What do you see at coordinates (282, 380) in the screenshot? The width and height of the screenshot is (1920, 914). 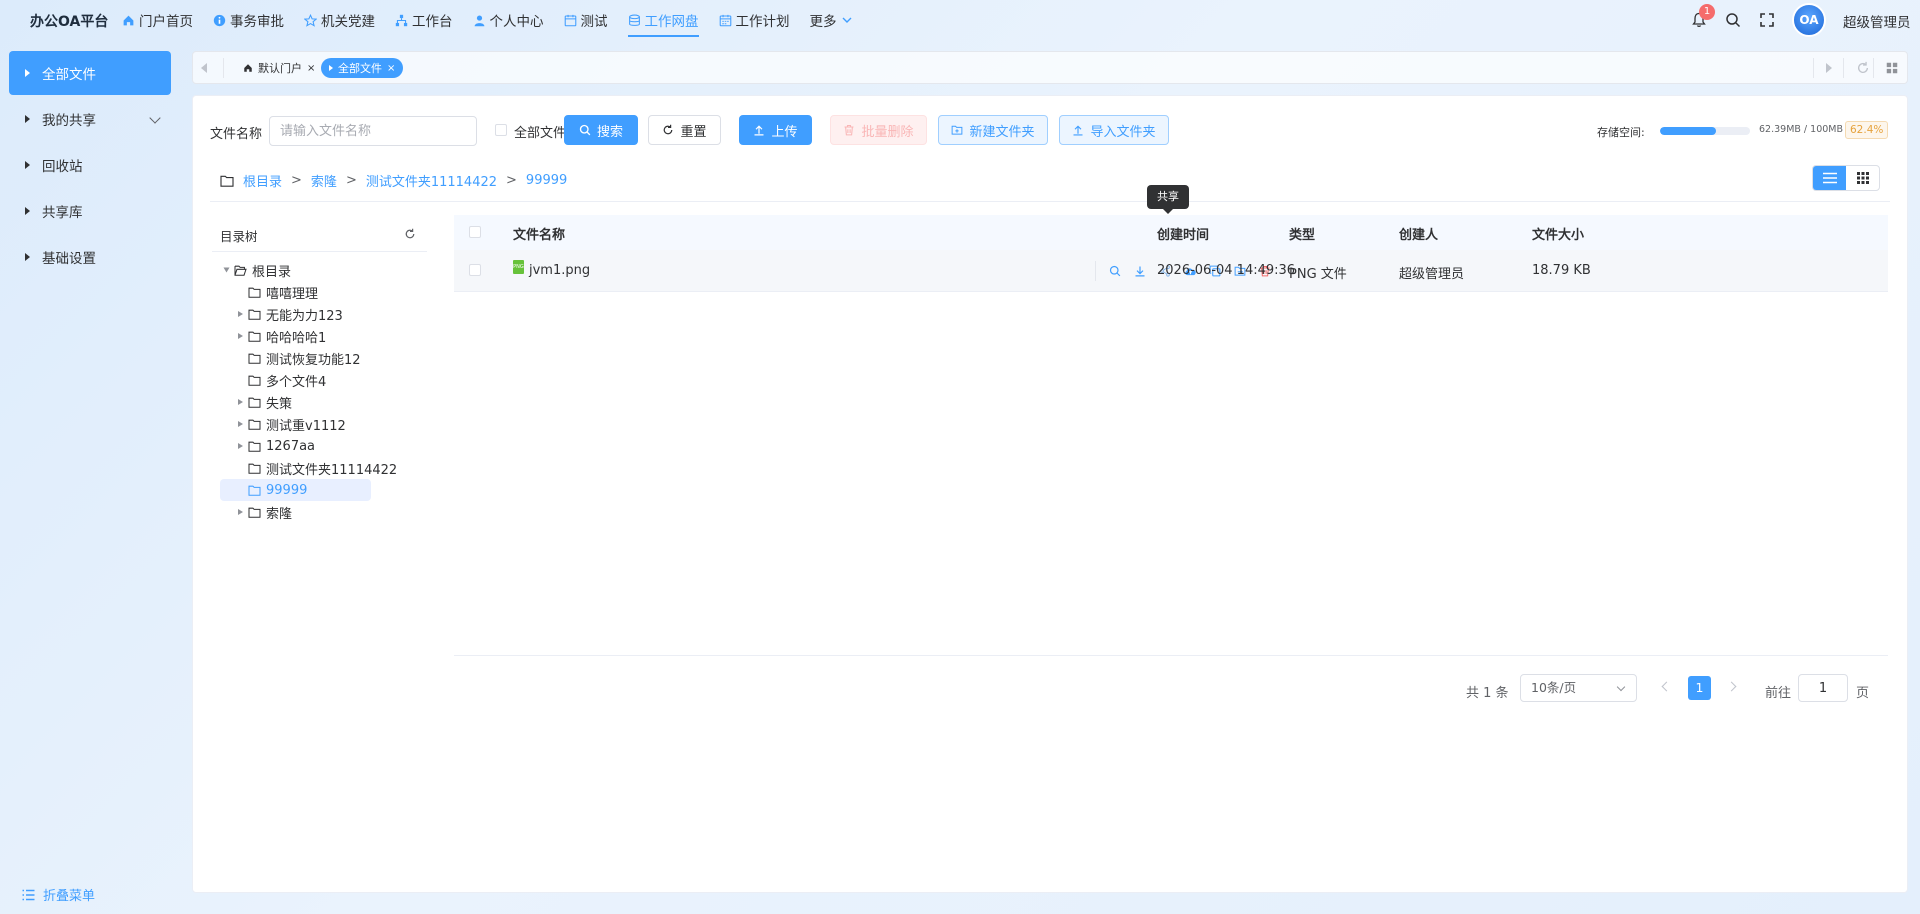 I see `tree-node: 多个文件4` at bounding box center [282, 380].